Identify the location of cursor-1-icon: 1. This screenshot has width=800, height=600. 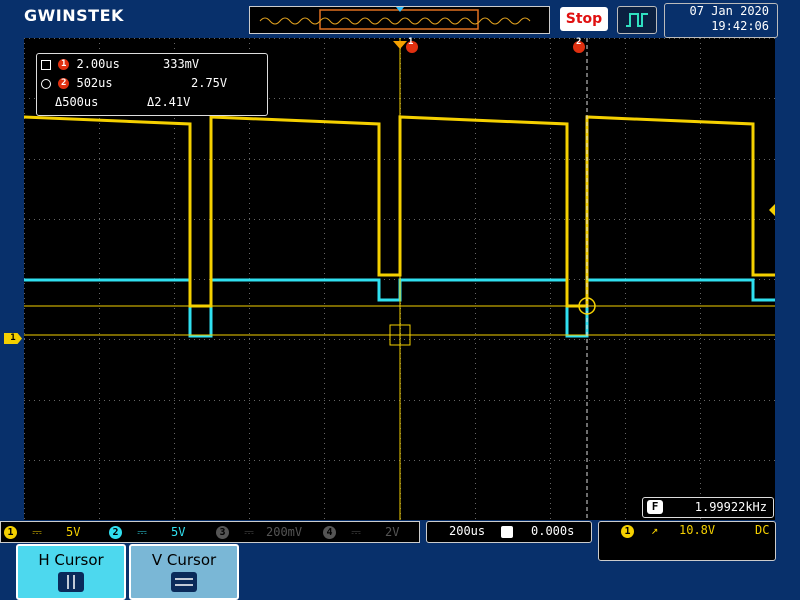
(64, 64).